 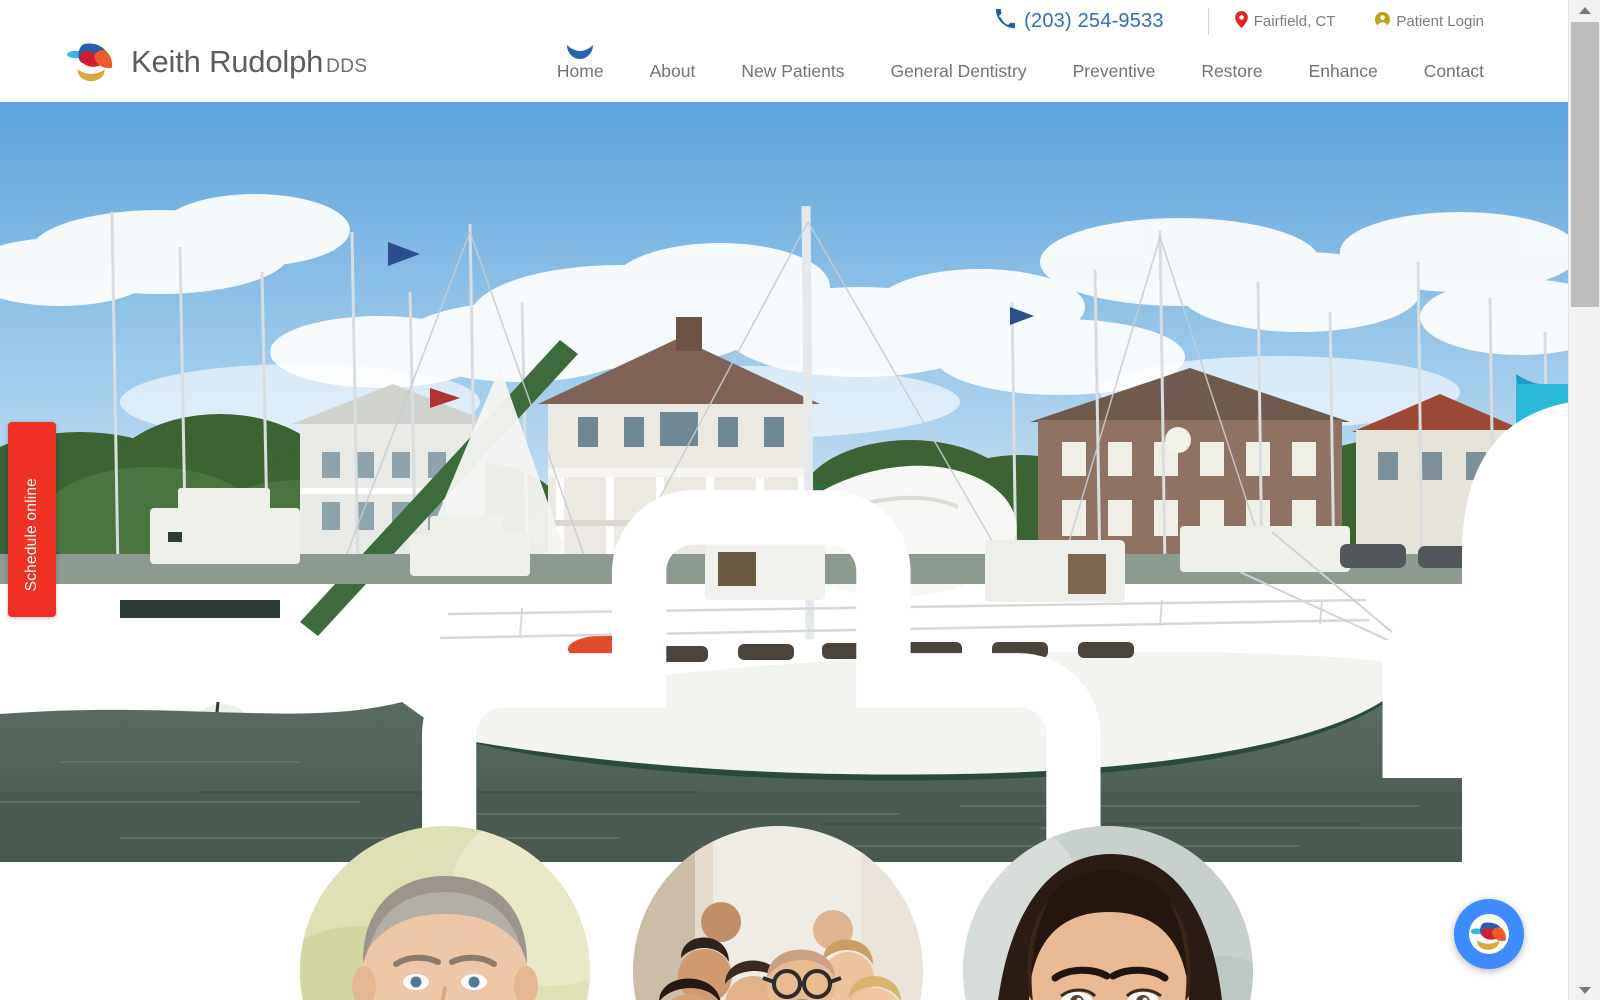 I want to click on nav-label: Home, so click(x=580, y=71).